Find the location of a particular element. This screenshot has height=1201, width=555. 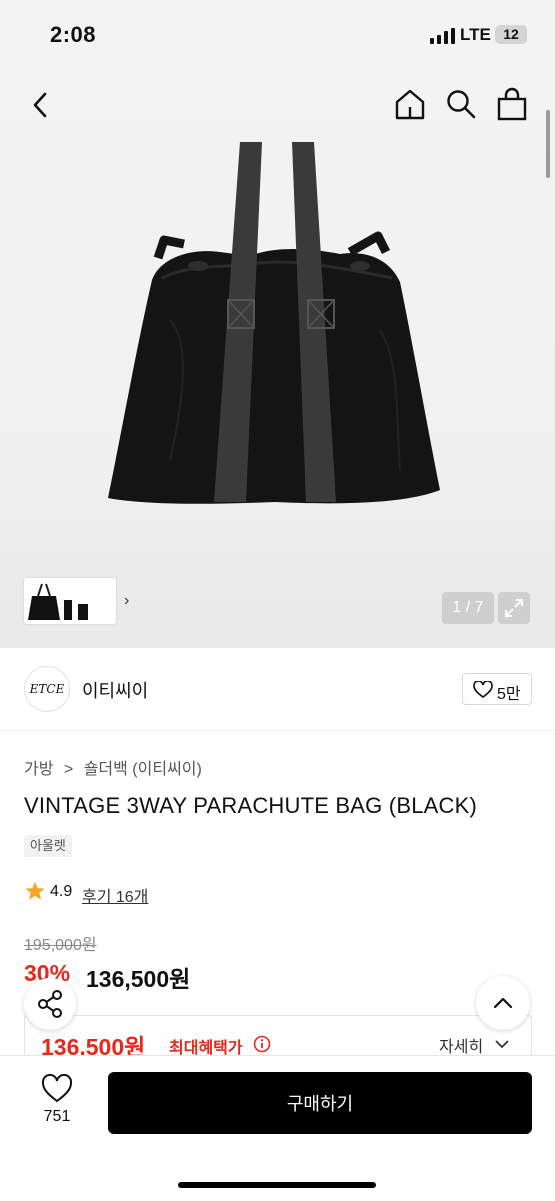

chevron-up-icon is located at coordinates (503, 1003).